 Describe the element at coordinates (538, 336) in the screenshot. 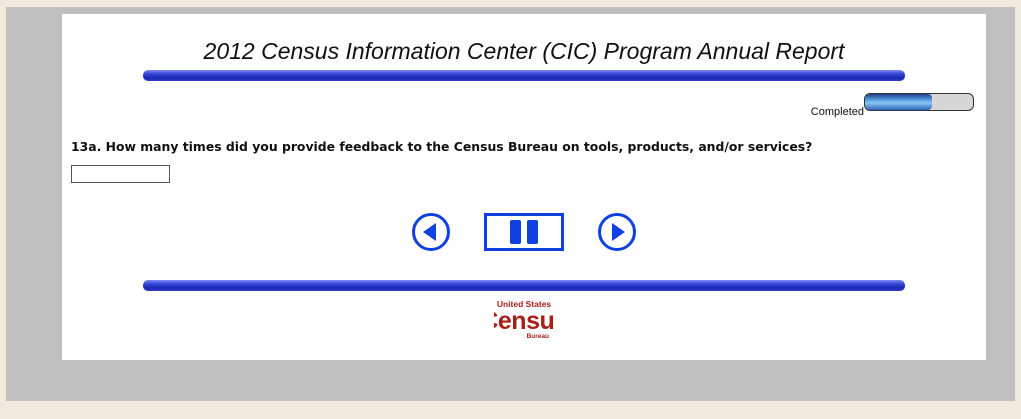

I see `svg-text: Bureau` at that location.